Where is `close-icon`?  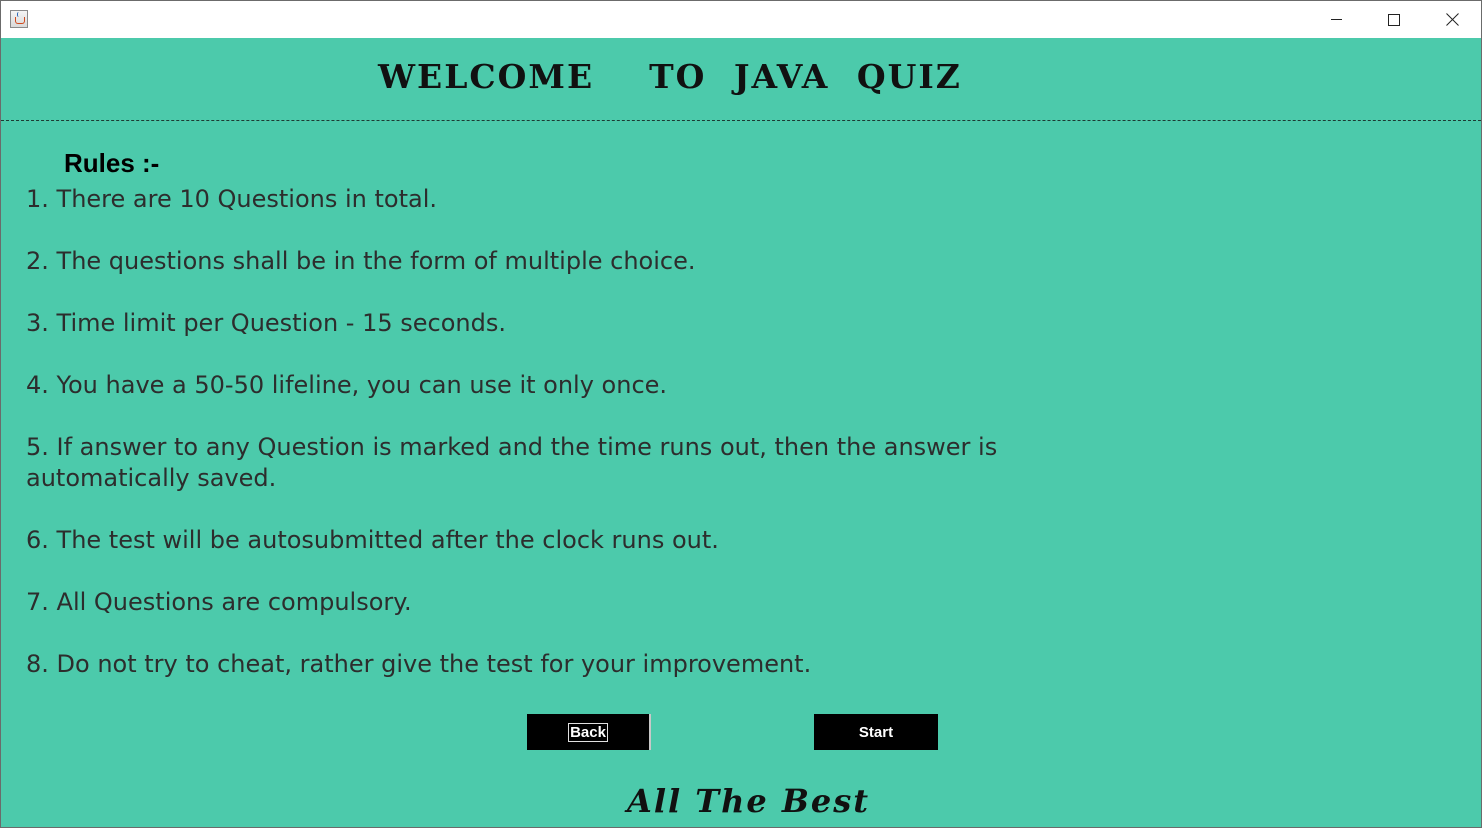
close-icon is located at coordinates (1452, 19).